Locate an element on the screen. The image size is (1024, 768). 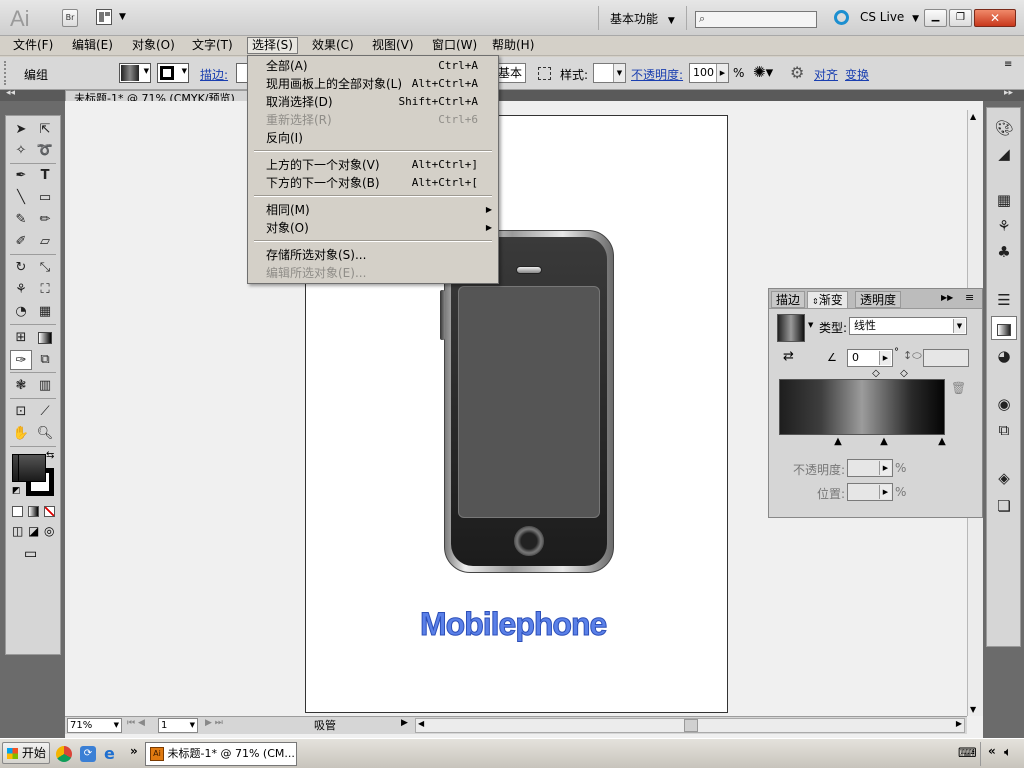
type-tool-icon: T is located at coordinates (45, 176).